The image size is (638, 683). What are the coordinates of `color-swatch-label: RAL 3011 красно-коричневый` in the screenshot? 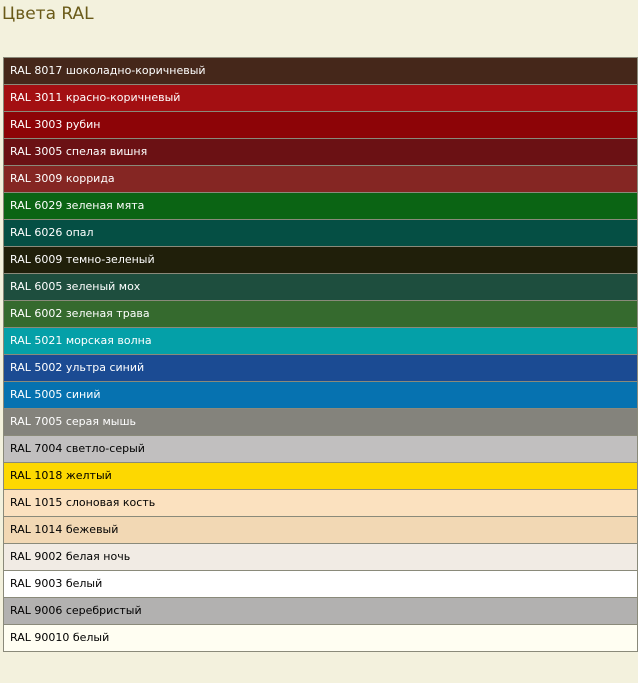 It's located at (320, 98).